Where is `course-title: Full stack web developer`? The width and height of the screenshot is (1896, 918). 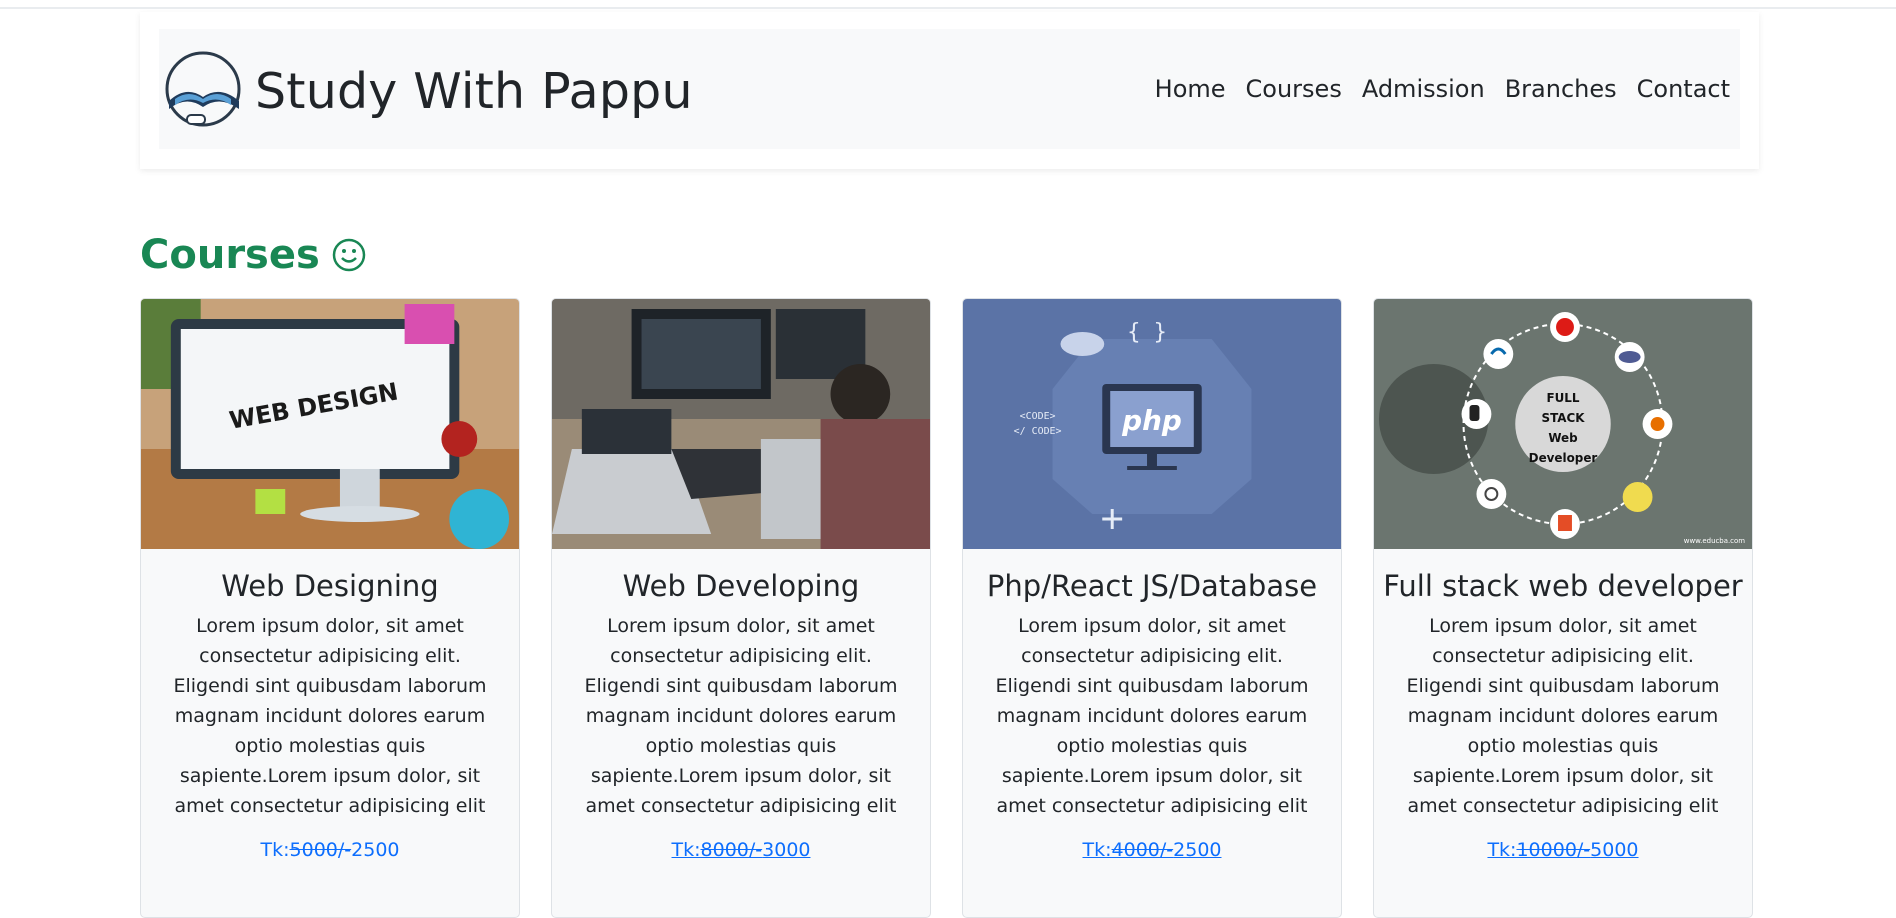 course-title: Full stack web developer is located at coordinates (1563, 586).